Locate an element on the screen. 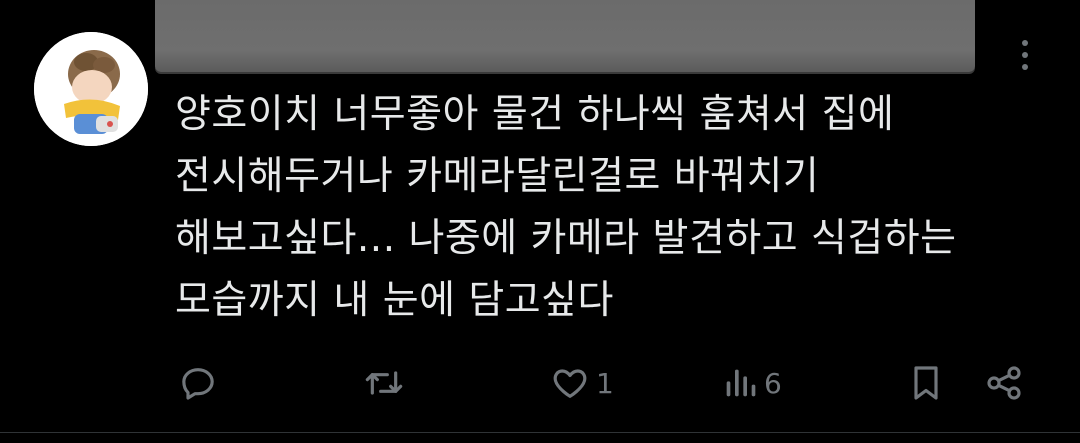 Image resolution: width=1080 pixels, height=443 pixels. avatar is located at coordinates (91, 89).